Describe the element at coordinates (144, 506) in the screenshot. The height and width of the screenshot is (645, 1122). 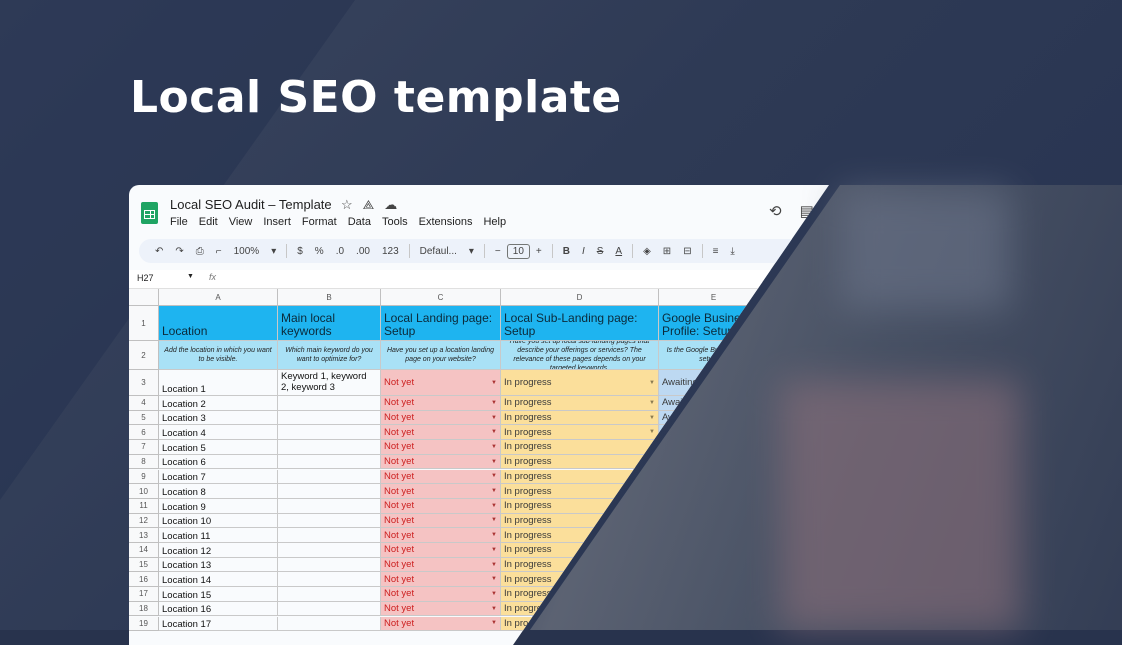
I see `row-header: 11` at that location.